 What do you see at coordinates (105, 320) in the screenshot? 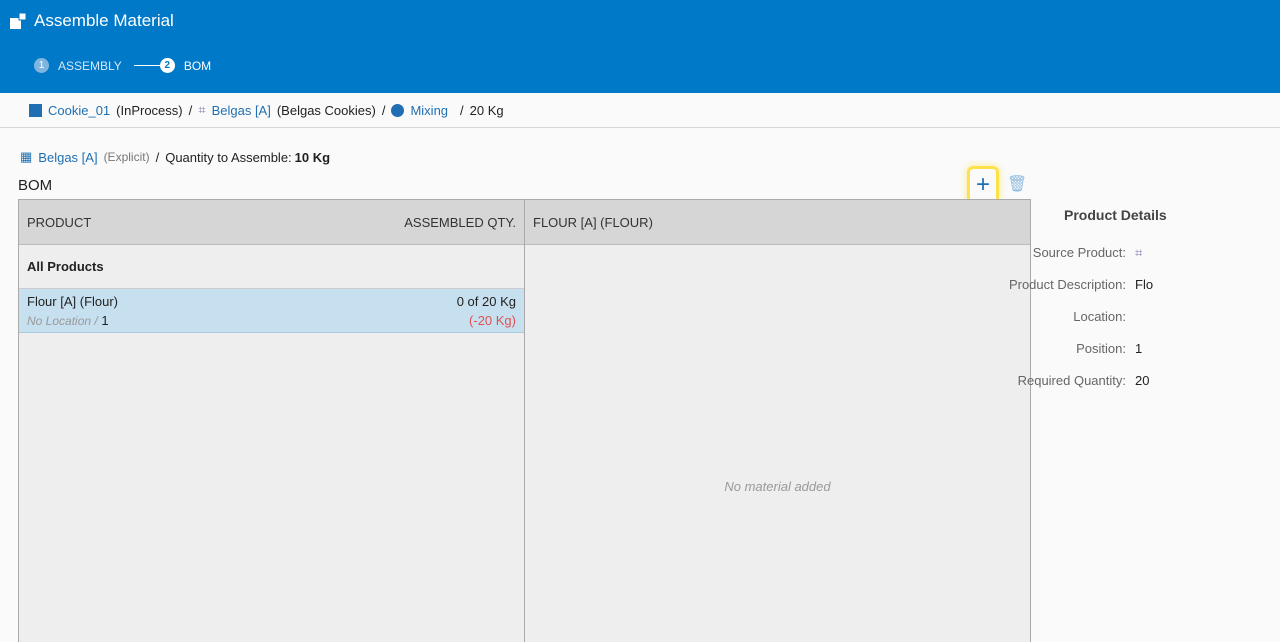
I see `row-position: 1` at bounding box center [105, 320].